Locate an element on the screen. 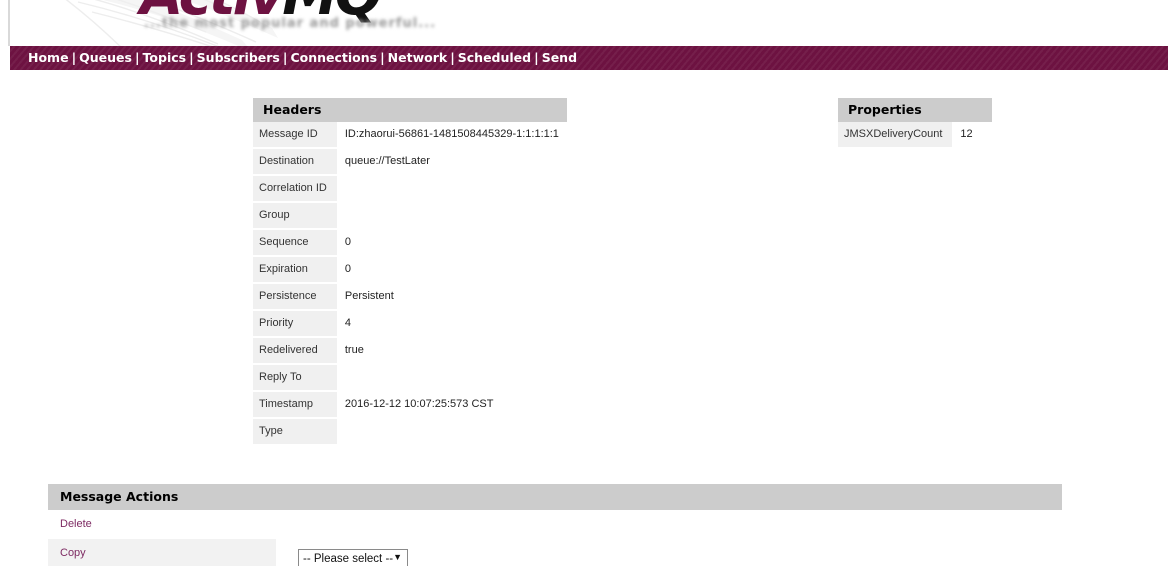 Image resolution: width=1168 pixels, height=566 pixels. headers-row-label: Expiration is located at coordinates (295, 270).